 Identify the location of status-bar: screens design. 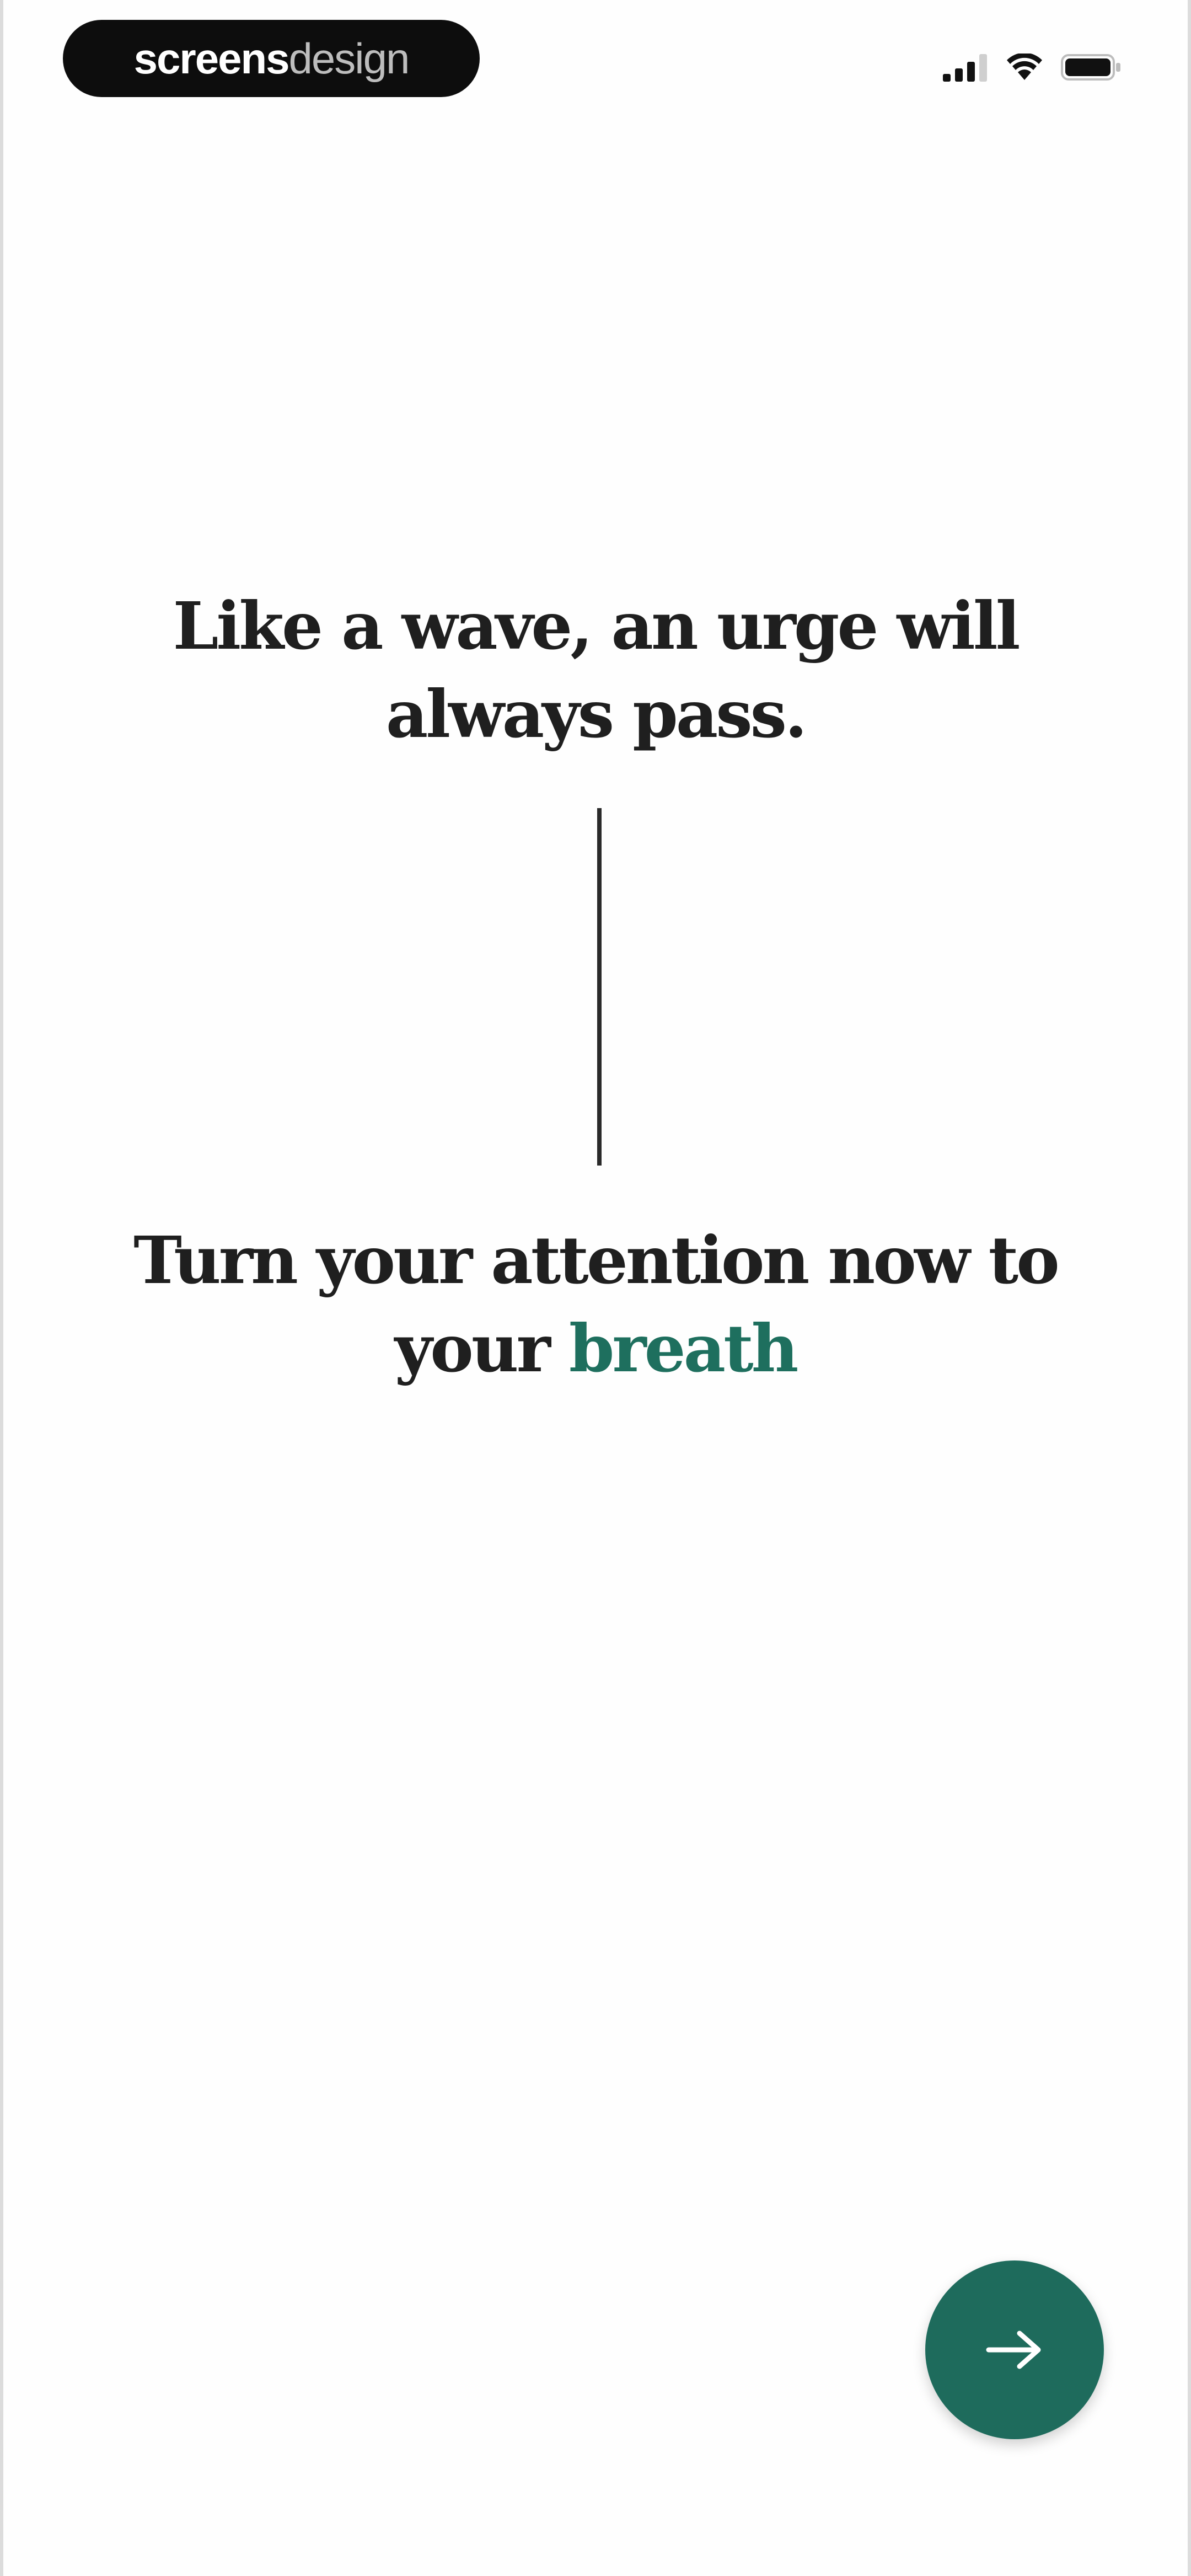
(595, 55).